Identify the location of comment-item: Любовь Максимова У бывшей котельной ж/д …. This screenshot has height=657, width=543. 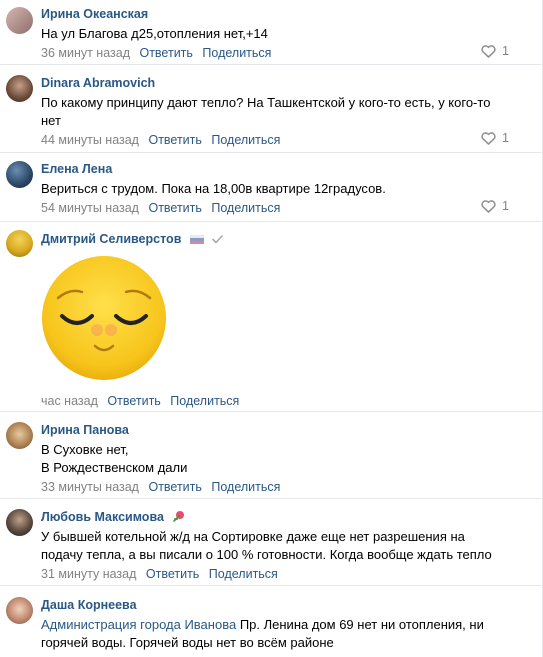
(271, 542).